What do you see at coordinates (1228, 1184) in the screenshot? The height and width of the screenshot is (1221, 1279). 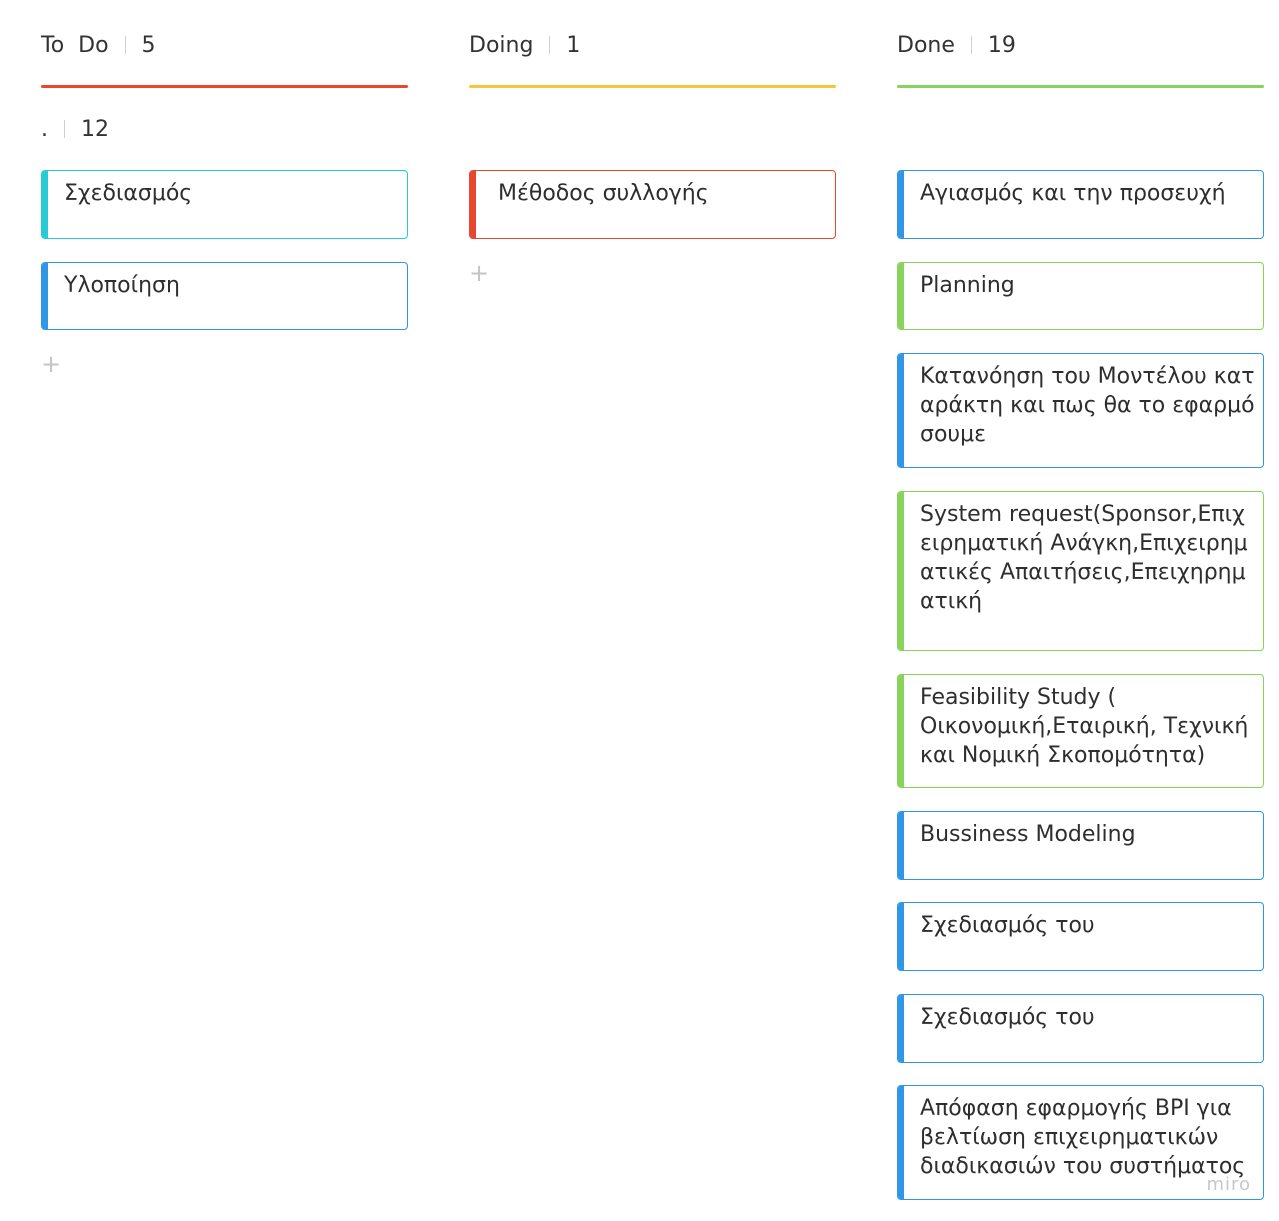 I see `miro-watermark: miro` at bounding box center [1228, 1184].